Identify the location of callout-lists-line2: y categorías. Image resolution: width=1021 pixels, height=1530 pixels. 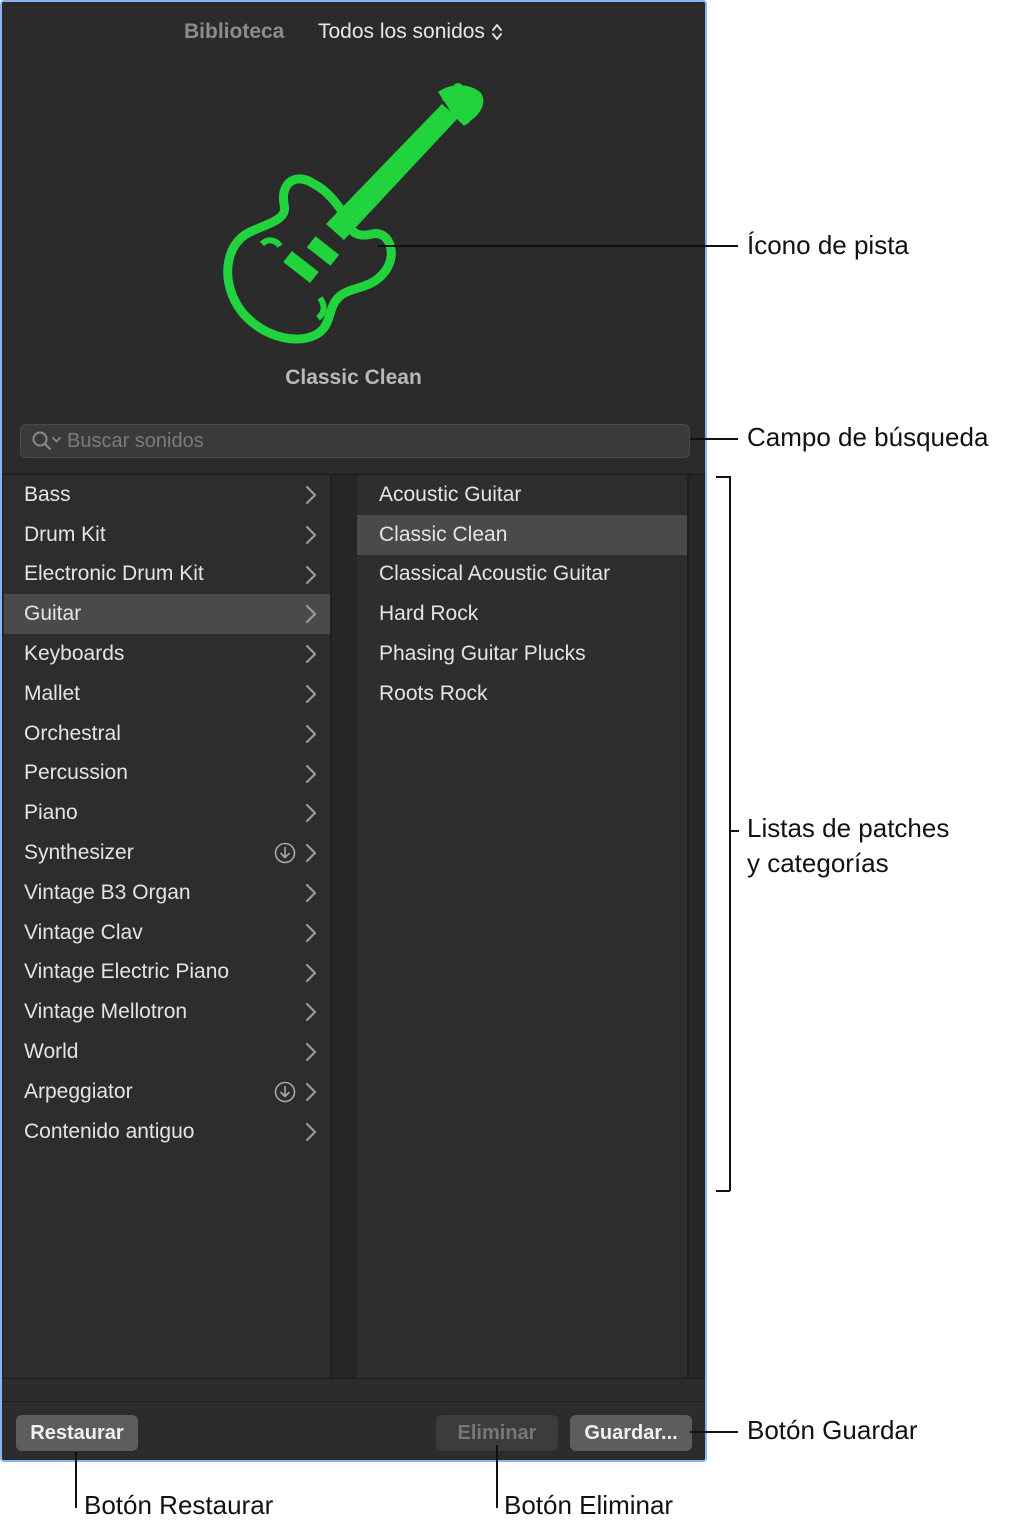
(818, 863).